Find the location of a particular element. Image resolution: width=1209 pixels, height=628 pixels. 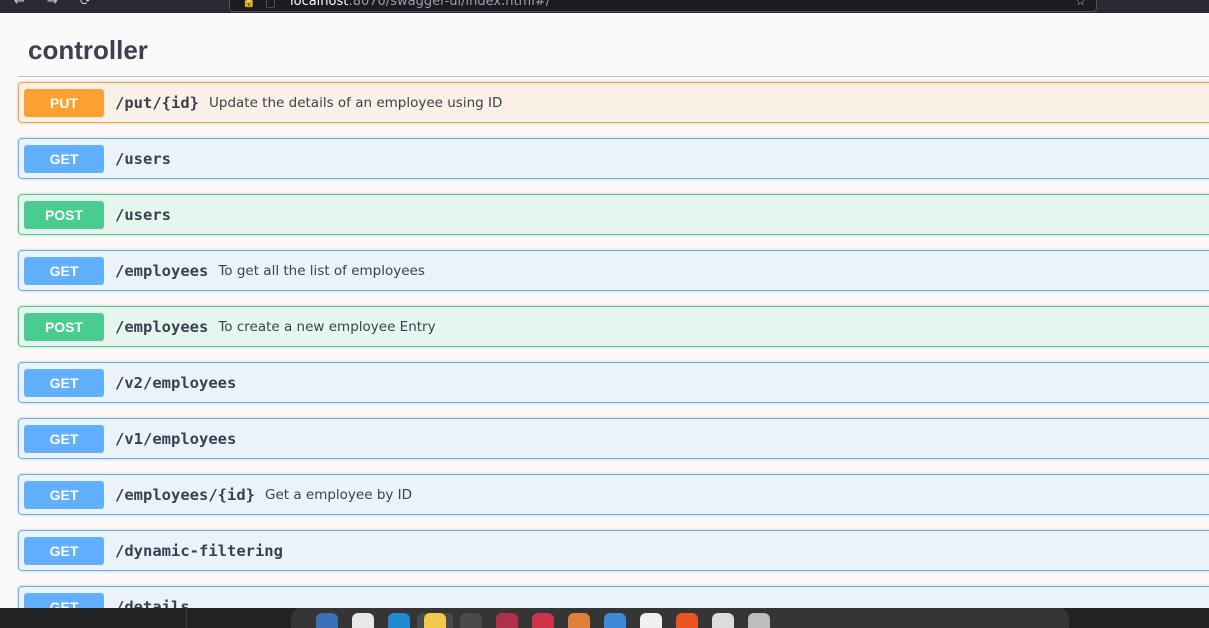

operation-get-row: GET/users is located at coordinates (613, 158).